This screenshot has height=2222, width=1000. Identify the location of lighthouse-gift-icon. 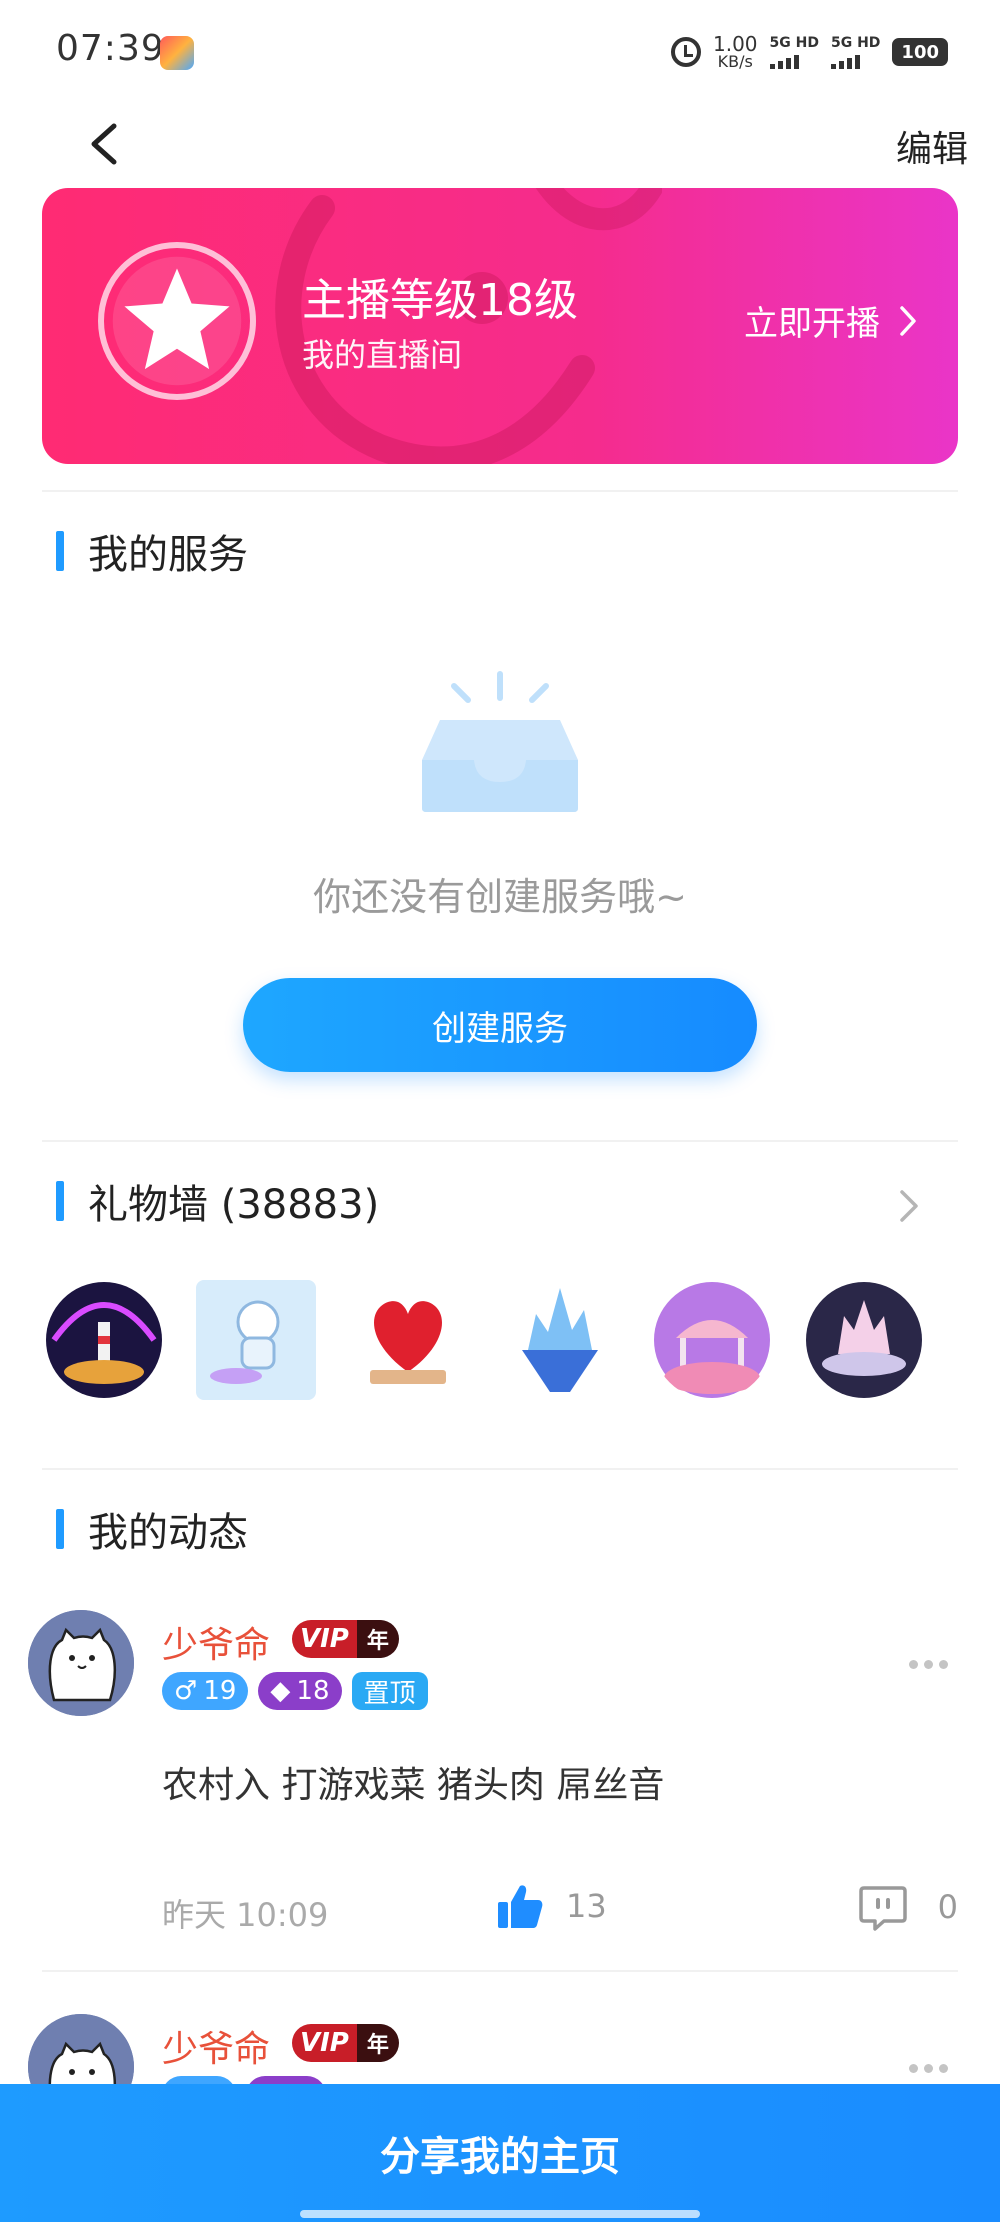
(104, 1340).